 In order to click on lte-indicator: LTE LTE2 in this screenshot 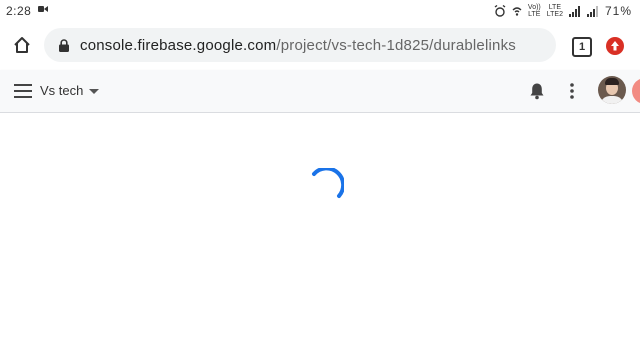, I will do `click(555, 11)`.